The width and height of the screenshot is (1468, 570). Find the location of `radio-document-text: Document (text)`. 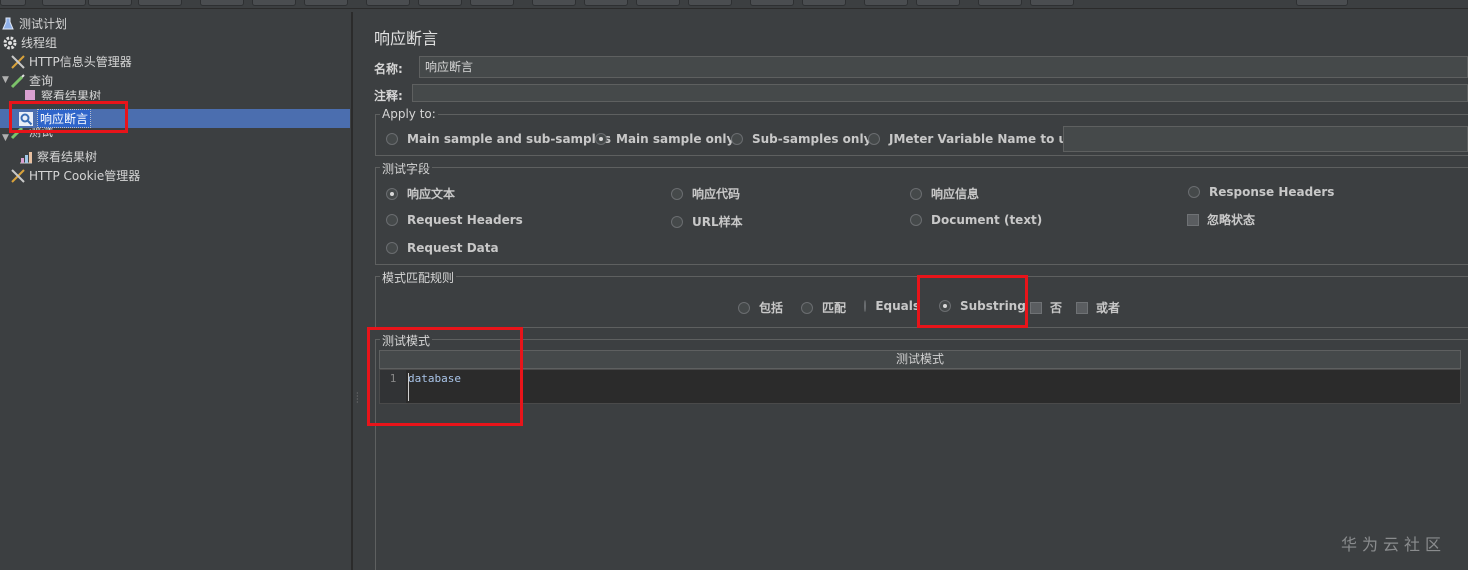

radio-document-text: Document (text) is located at coordinates (976, 220).